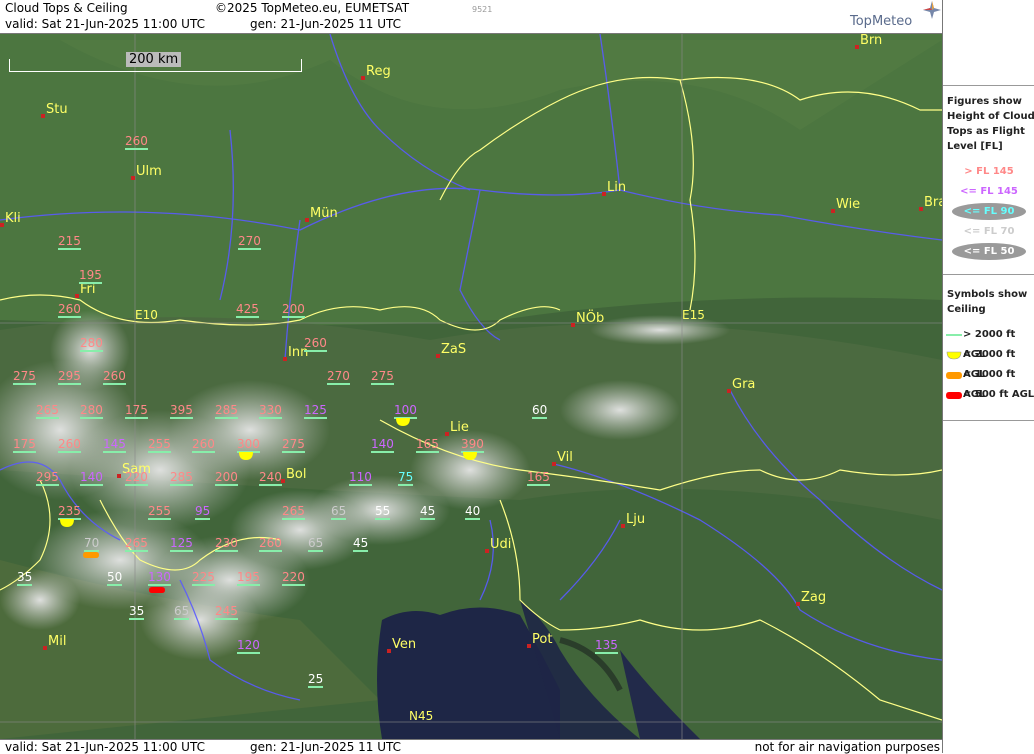 The height and width of the screenshot is (754, 1034). I want to click on cloud-top-value: 200, so click(226, 478).